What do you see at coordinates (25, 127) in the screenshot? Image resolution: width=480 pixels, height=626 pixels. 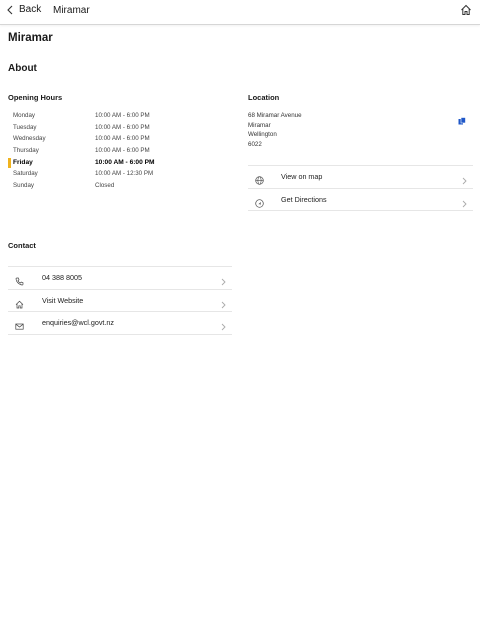 I see `hours-day: Tuesday` at bounding box center [25, 127].